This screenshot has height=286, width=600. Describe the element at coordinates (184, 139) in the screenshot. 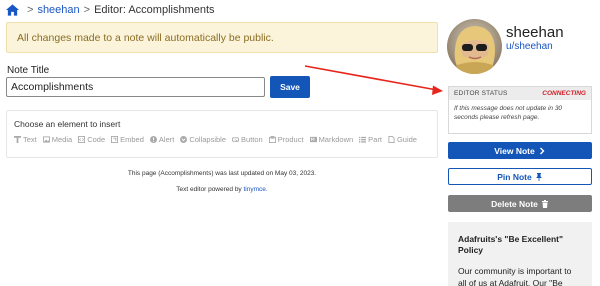

I see `collapsible-icon` at that location.